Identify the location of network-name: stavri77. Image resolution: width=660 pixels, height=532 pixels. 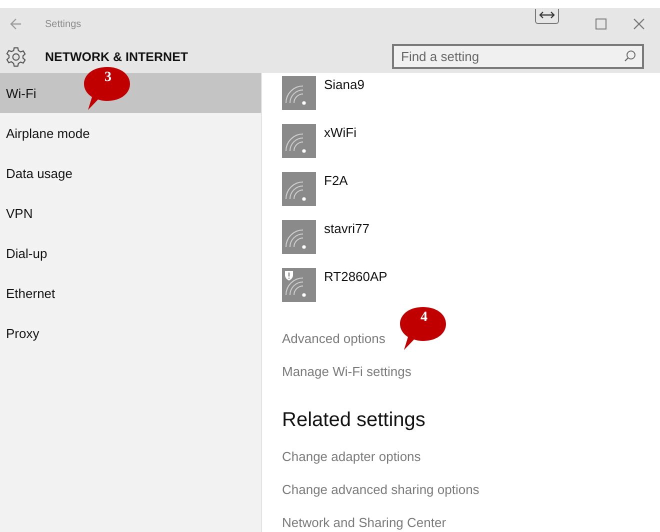
(347, 228).